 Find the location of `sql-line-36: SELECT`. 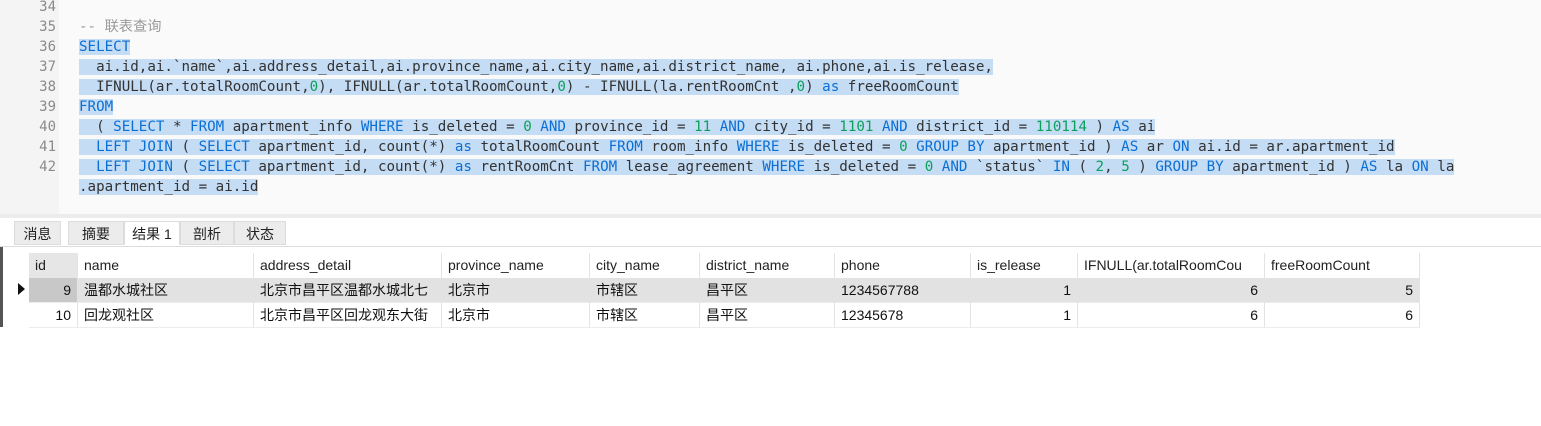

sql-line-36: SELECT is located at coordinates (105, 47).